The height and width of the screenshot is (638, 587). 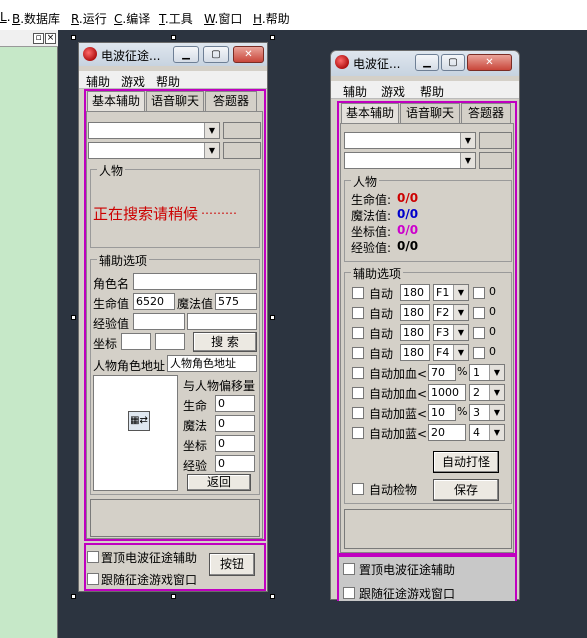 What do you see at coordinates (223, 18) in the screenshot?
I see `ide-menu-item: W.窗口` at bounding box center [223, 18].